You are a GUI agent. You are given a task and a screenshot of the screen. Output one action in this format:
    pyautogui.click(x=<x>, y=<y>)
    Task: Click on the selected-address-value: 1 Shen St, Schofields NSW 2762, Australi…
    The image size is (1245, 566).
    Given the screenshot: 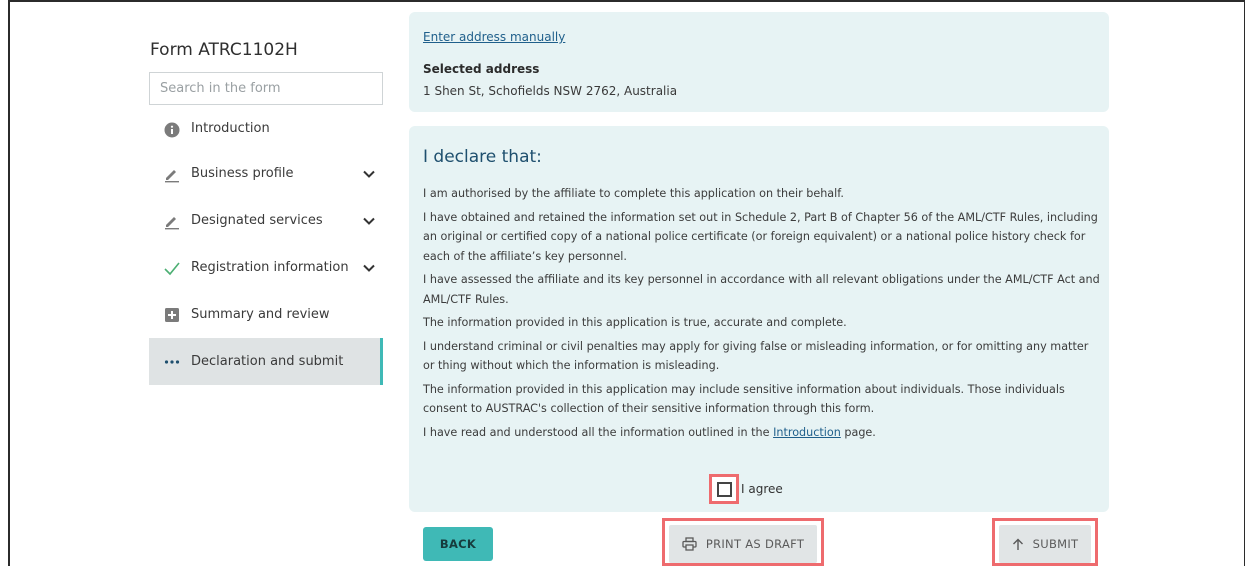 What is the action you would take?
    pyautogui.click(x=550, y=91)
    